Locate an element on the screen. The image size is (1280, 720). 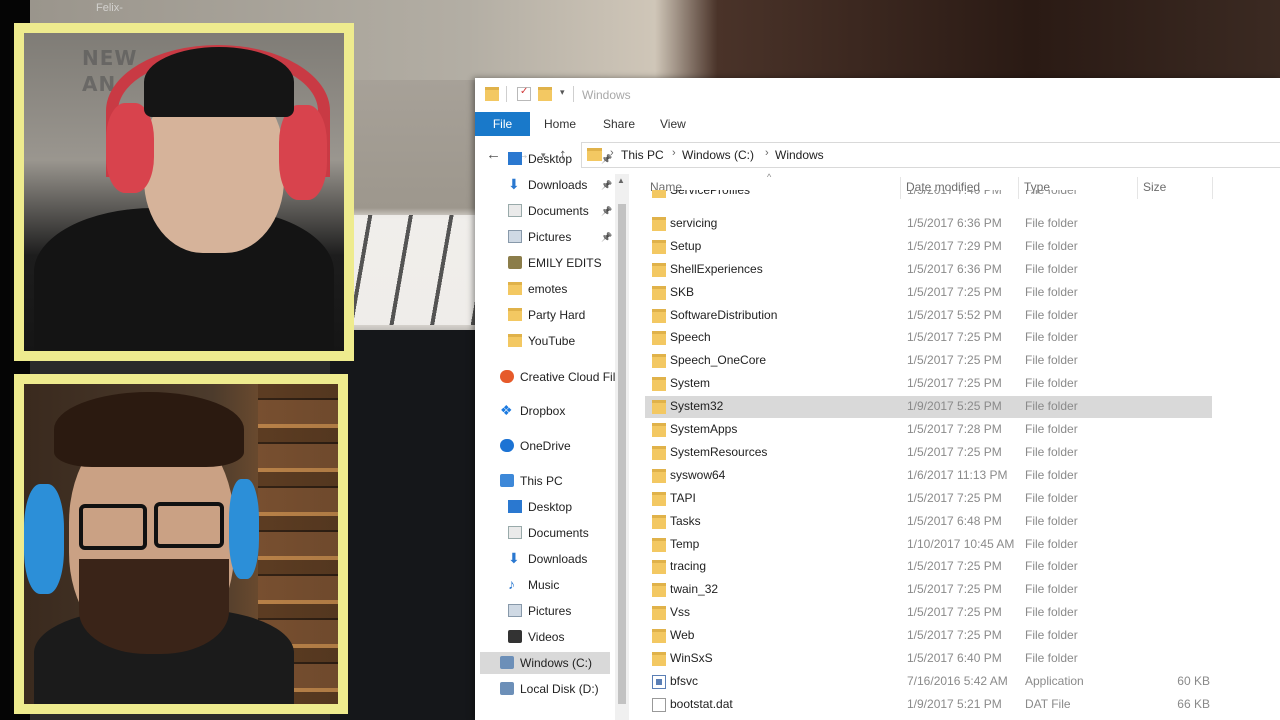
sidebar-item-emily-edits: EMILY EDITS is located at coordinates (545, 263).